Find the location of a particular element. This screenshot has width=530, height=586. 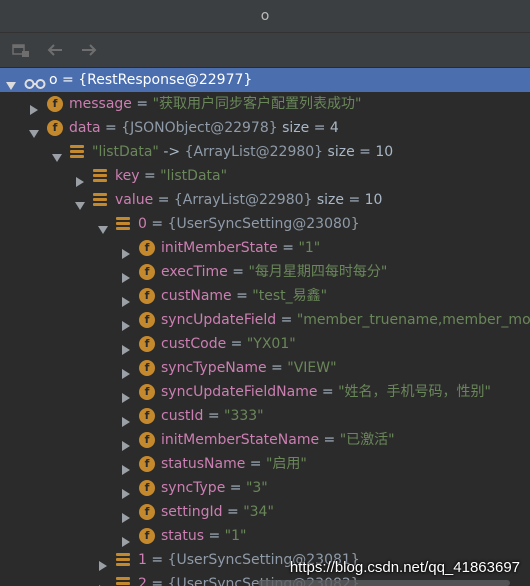

back-arrow-icon is located at coordinates (55, 50).